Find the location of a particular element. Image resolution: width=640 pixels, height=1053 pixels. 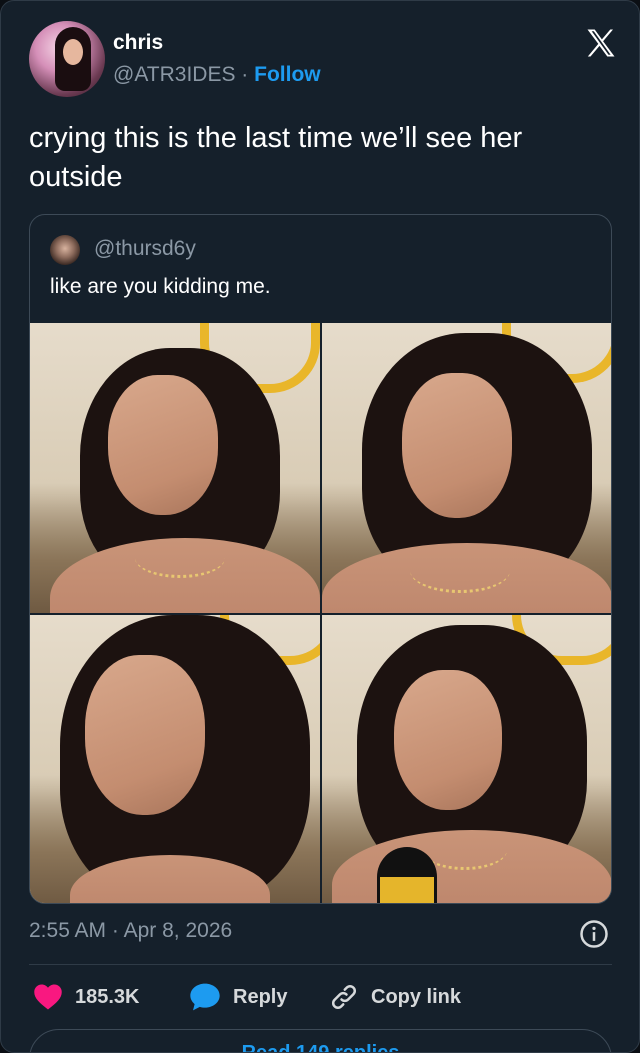

info-icon is located at coordinates (594, 934).